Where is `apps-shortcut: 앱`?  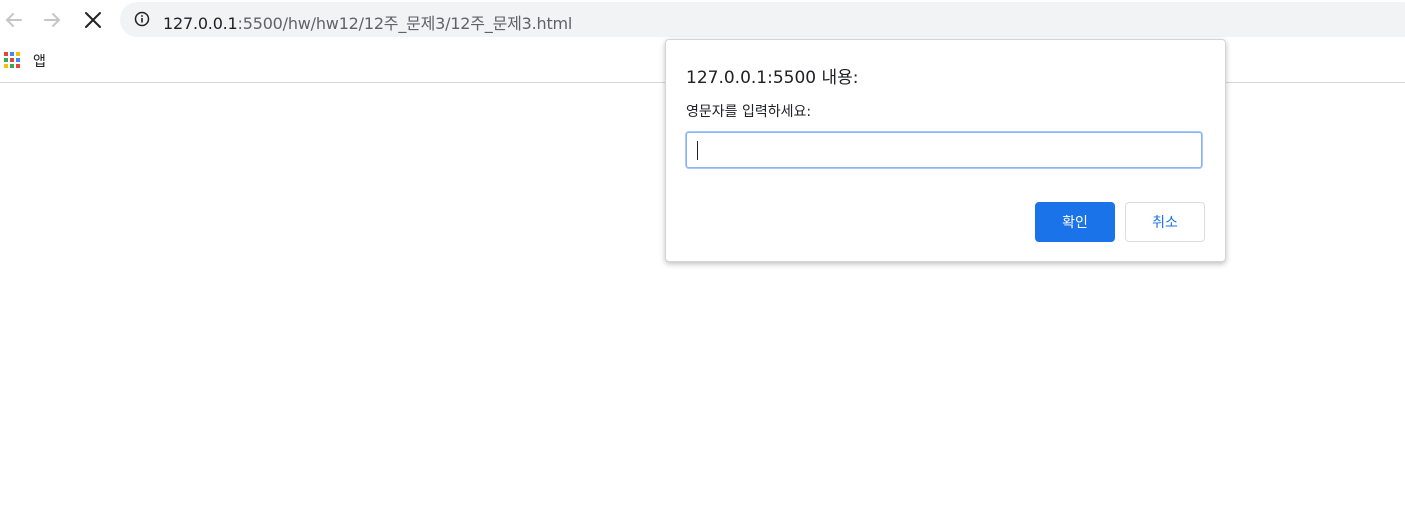
apps-shortcut: 앱 is located at coordinates (25, 61).